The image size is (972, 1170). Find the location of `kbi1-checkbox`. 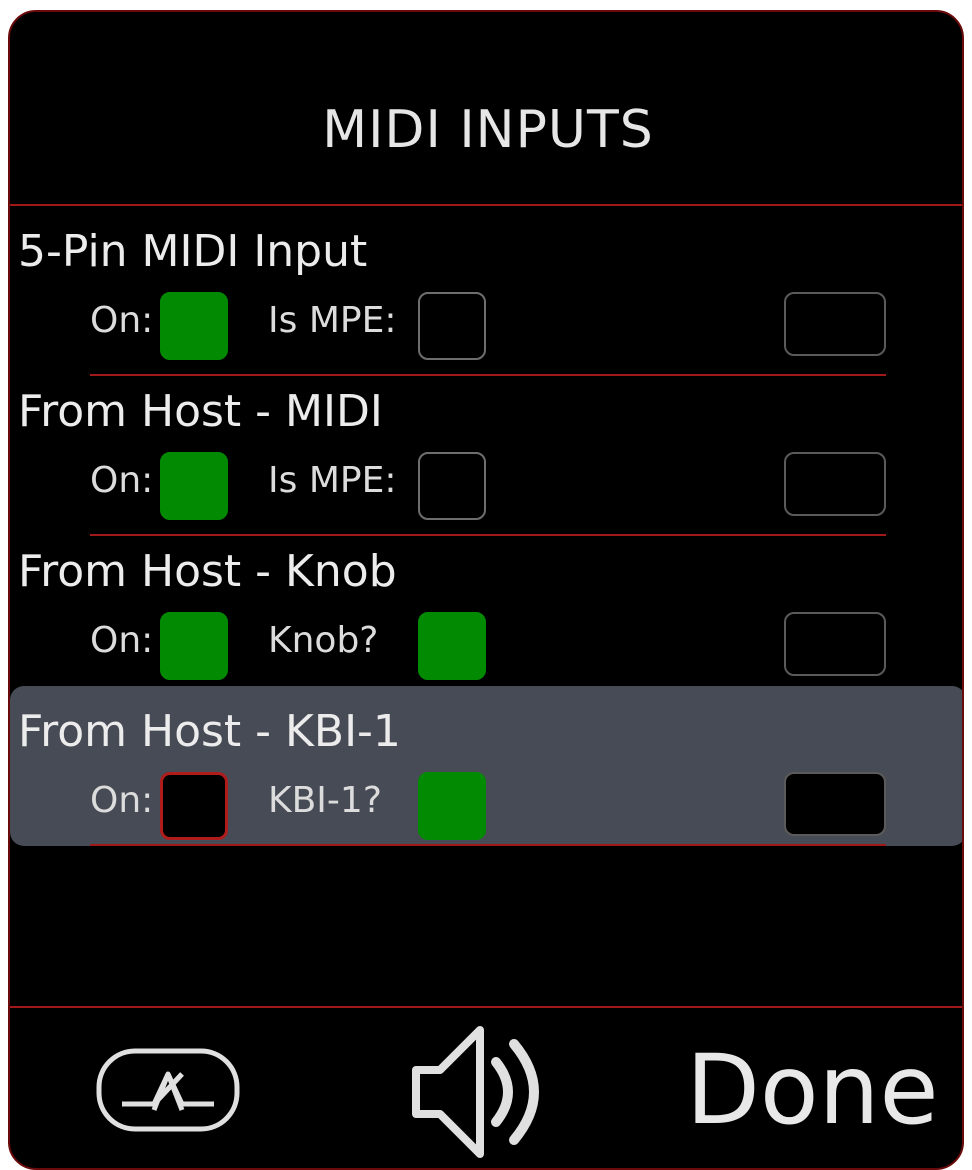

kbi1-checkbox is located at coordinates (452, 806).